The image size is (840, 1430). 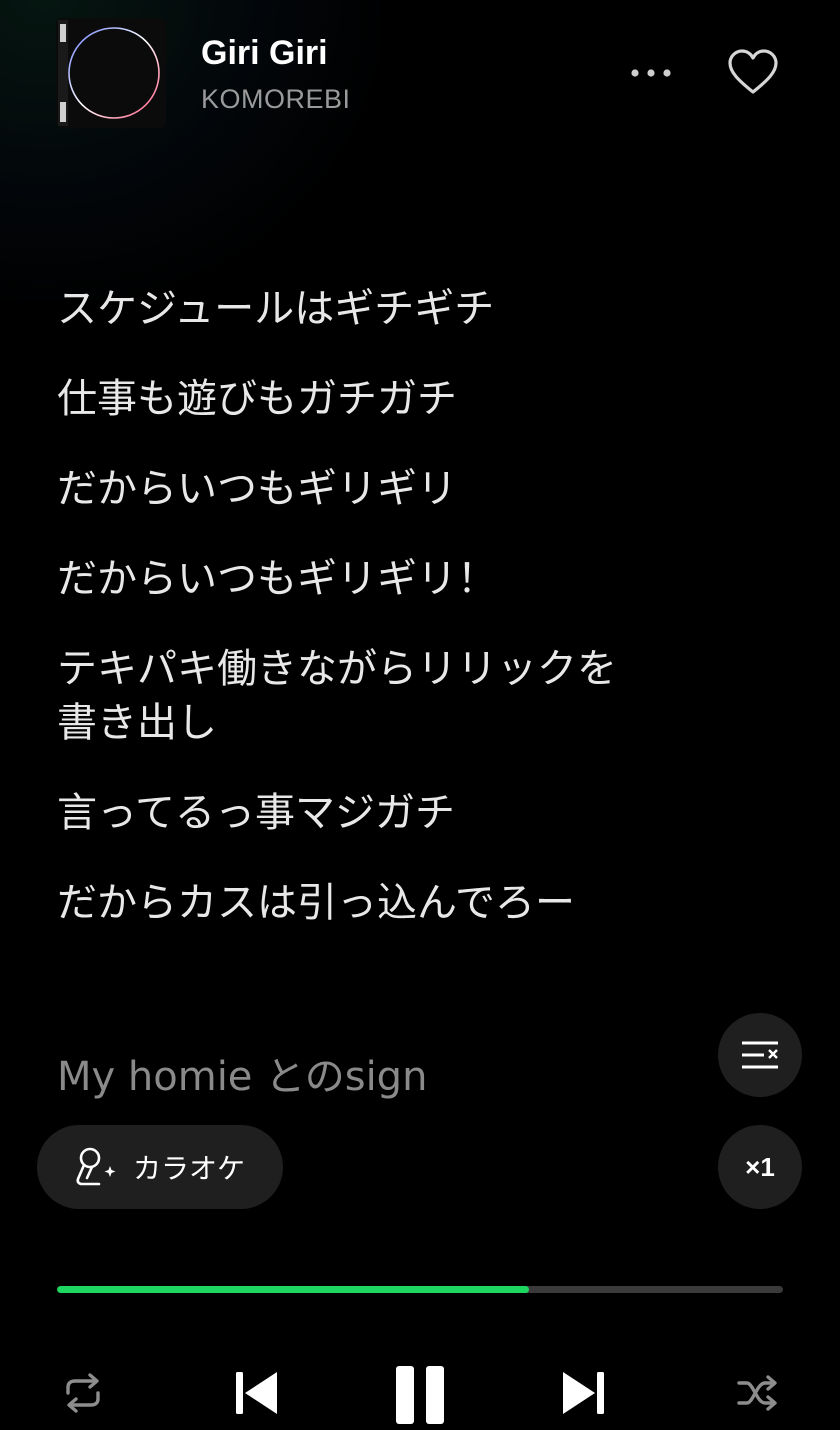 I want to click on pause-button, so click(x=420, y=1395).